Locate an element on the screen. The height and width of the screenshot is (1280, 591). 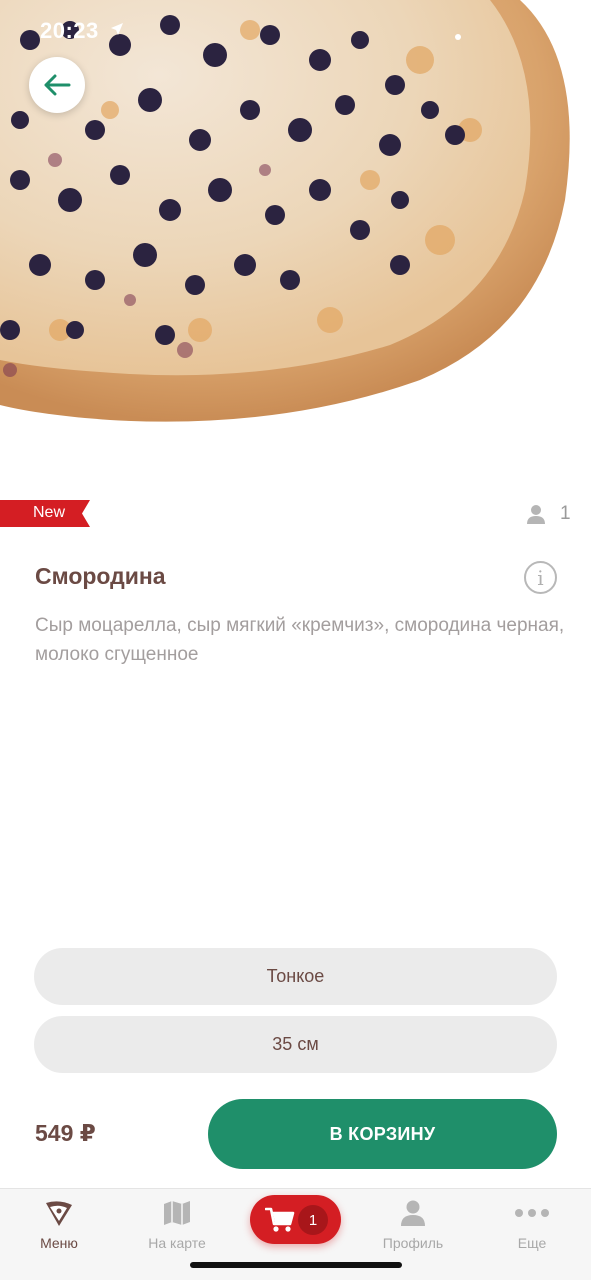
status-bar: 20:23 is located at coordinates (295, 30).